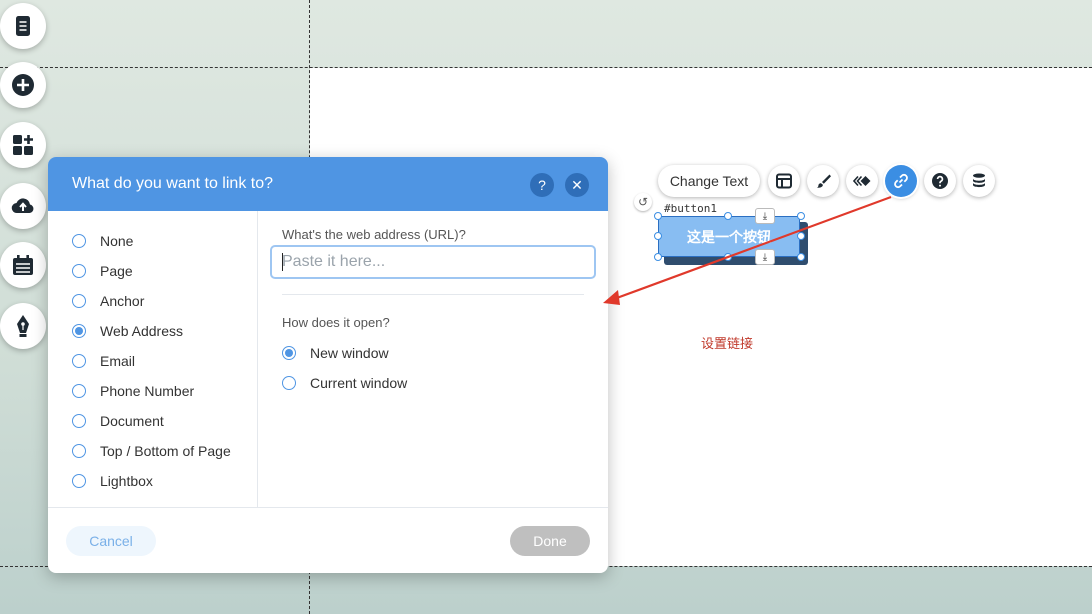  Describe the element at coordinates (79, 451) in the screenshot. I see `radio-top-bottom` at that location.